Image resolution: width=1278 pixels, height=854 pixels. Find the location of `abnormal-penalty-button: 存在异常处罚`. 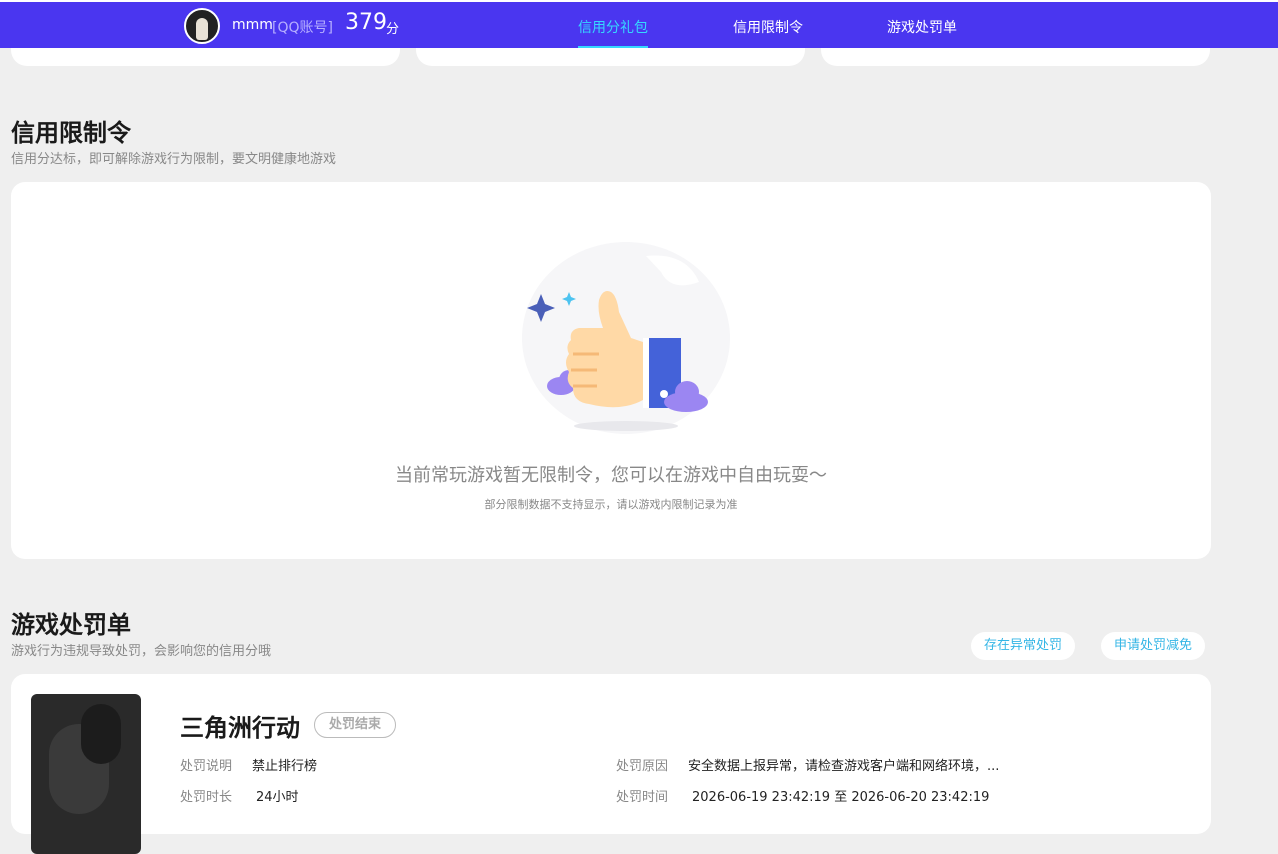

abnormal-penalty-button: 存在异常处罚 is located at coordinates (1023, 646).